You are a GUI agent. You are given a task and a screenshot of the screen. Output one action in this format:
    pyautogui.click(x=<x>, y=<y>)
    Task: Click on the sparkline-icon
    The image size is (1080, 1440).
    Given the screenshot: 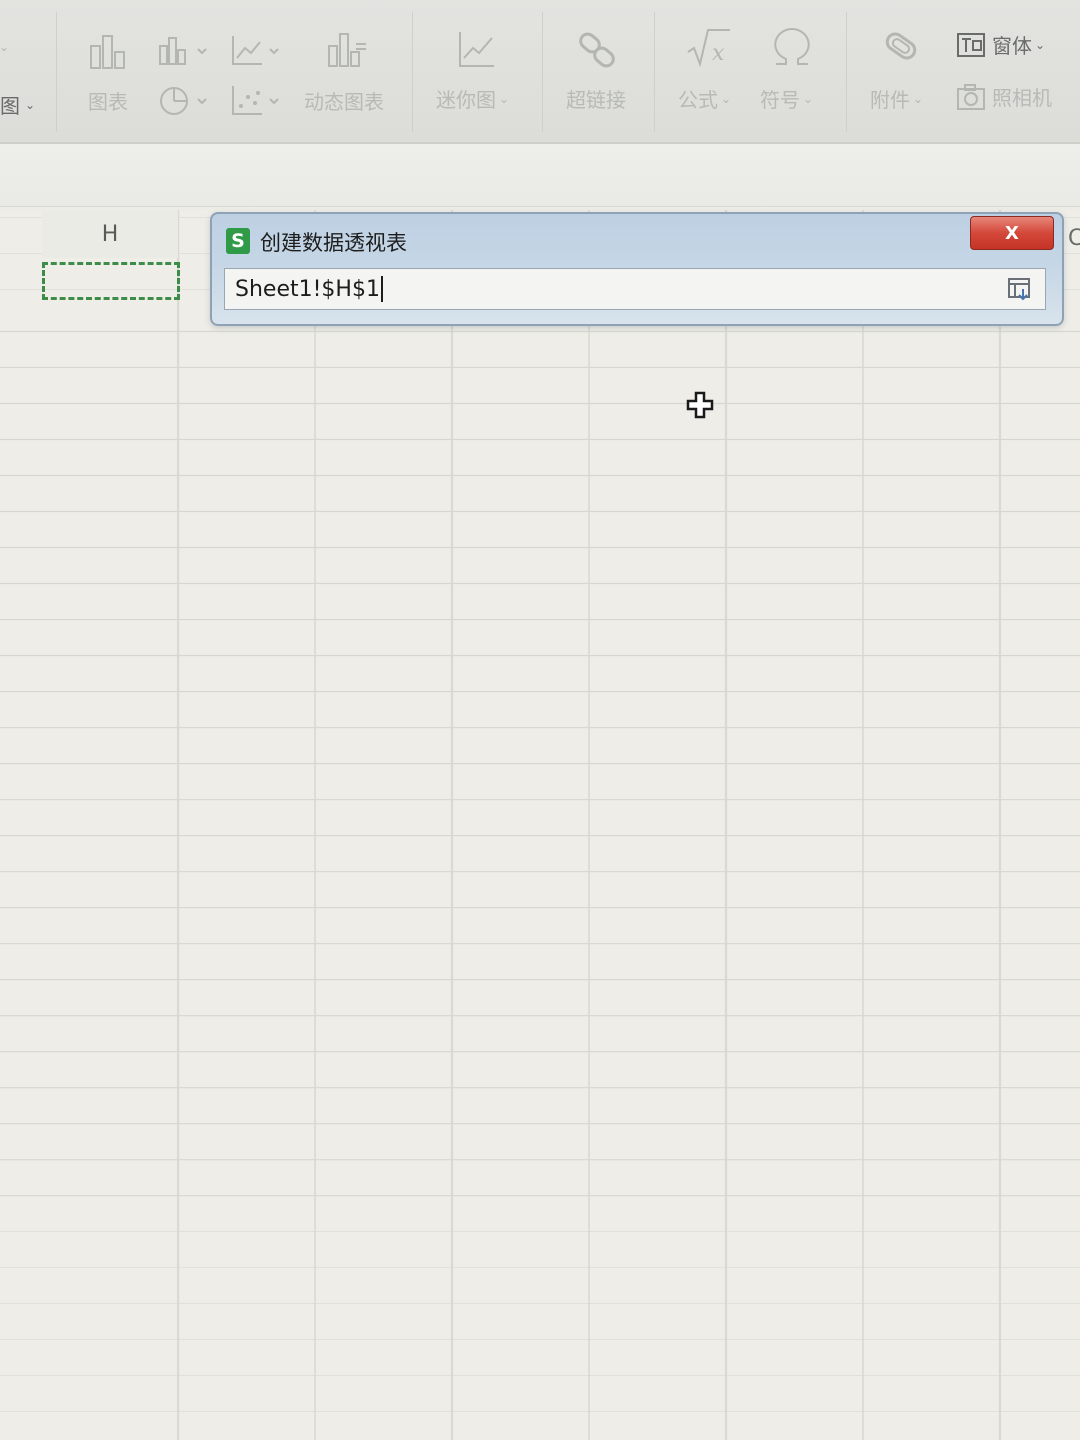 What is the action you would take?
    pyautogui.click(x=477, y=50)
    